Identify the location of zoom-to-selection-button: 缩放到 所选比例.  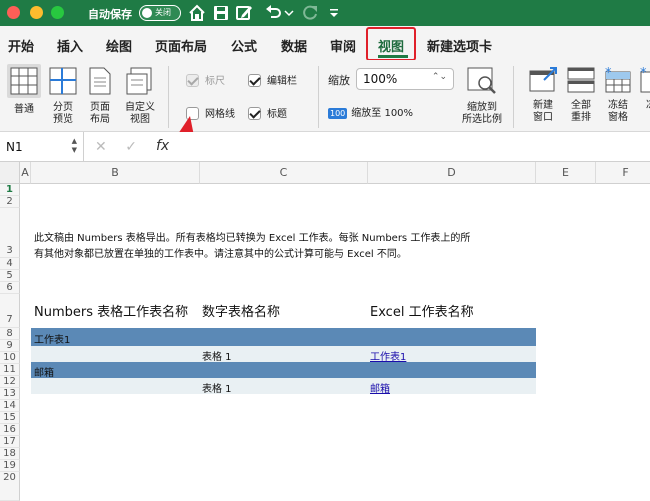
(482, 96).